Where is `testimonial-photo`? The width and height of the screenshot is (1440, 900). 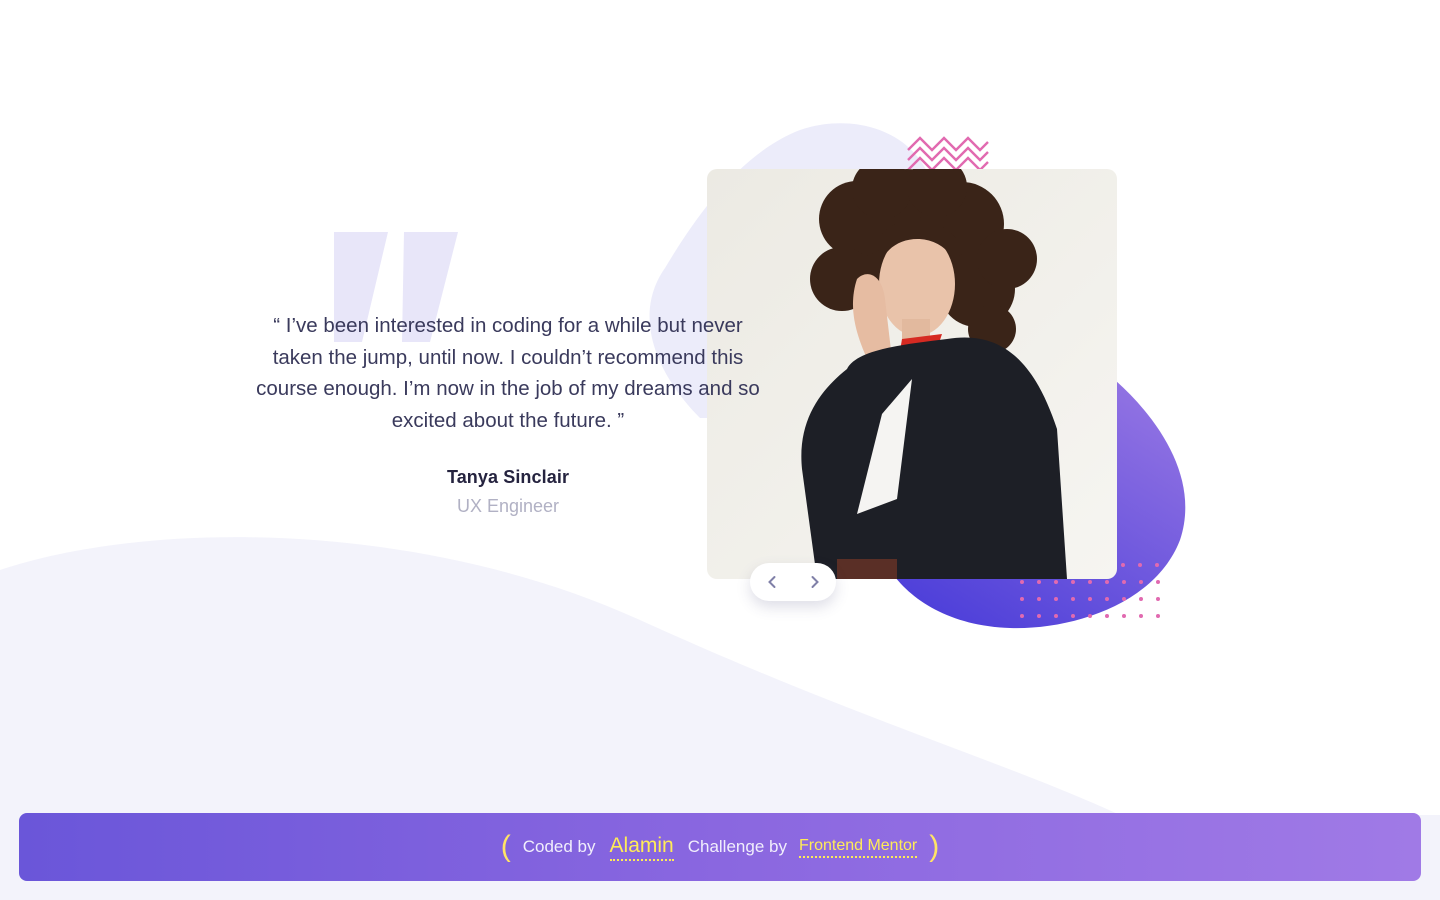 testimonial-photo is located at coordinates (912, 374).